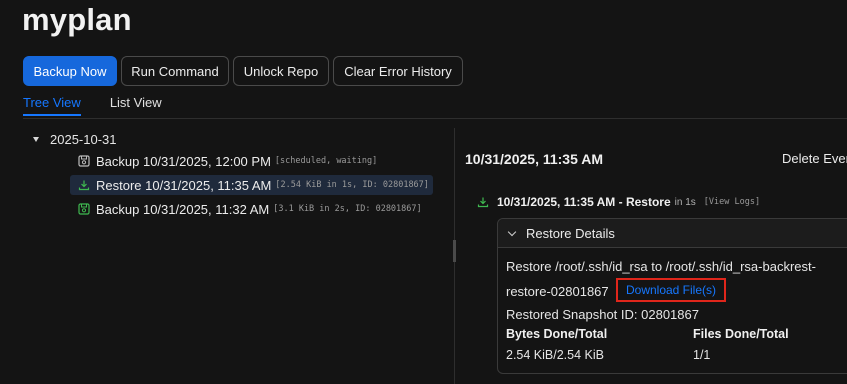  What do you see at coordinates (52, 105) in the screenshot?
I see `tab-tree-view: Tree View` at bounding box center [52, 105].